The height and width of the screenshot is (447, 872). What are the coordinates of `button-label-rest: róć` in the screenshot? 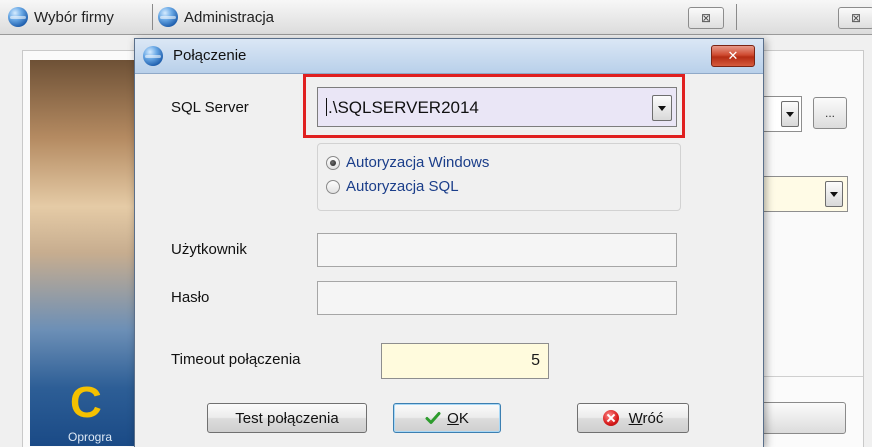 It's located at (653, 418).